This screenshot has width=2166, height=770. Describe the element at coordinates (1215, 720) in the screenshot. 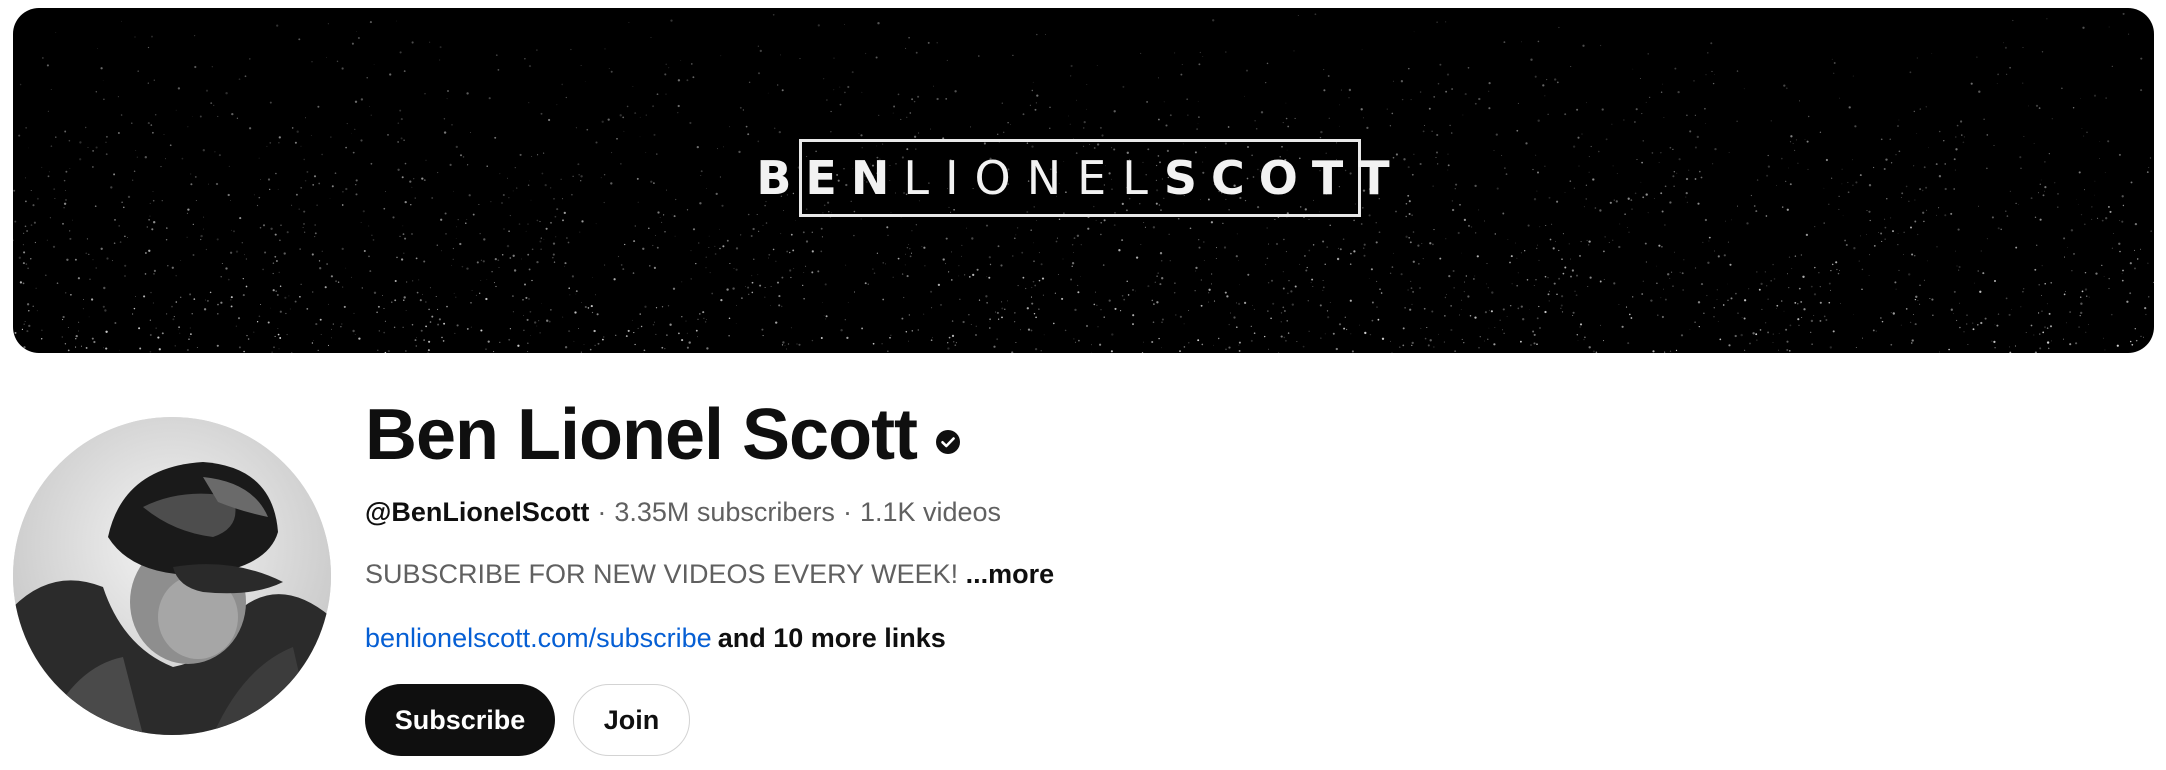

I see `channel-actions: Subscribe Join` at that location.